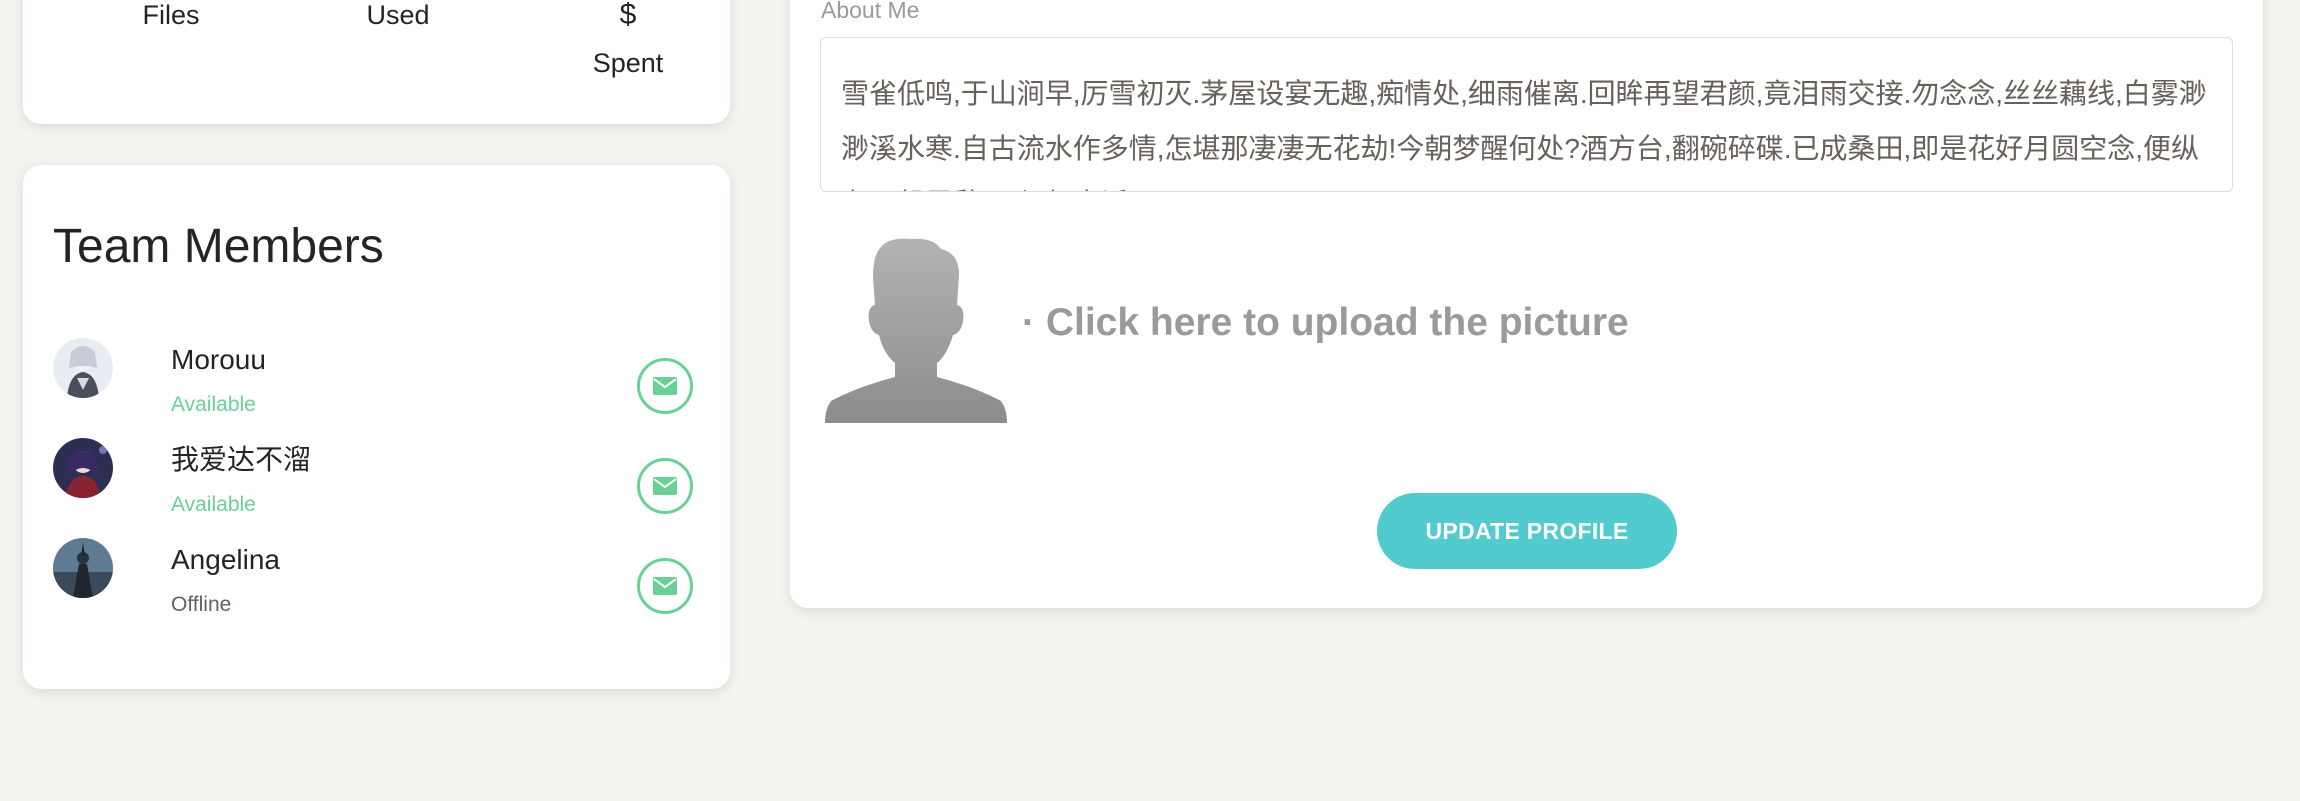  What do you see at coordinates (171, 15) in the screenshot?
I see `stat-files-label: Files` at bounding box center [171, 15].